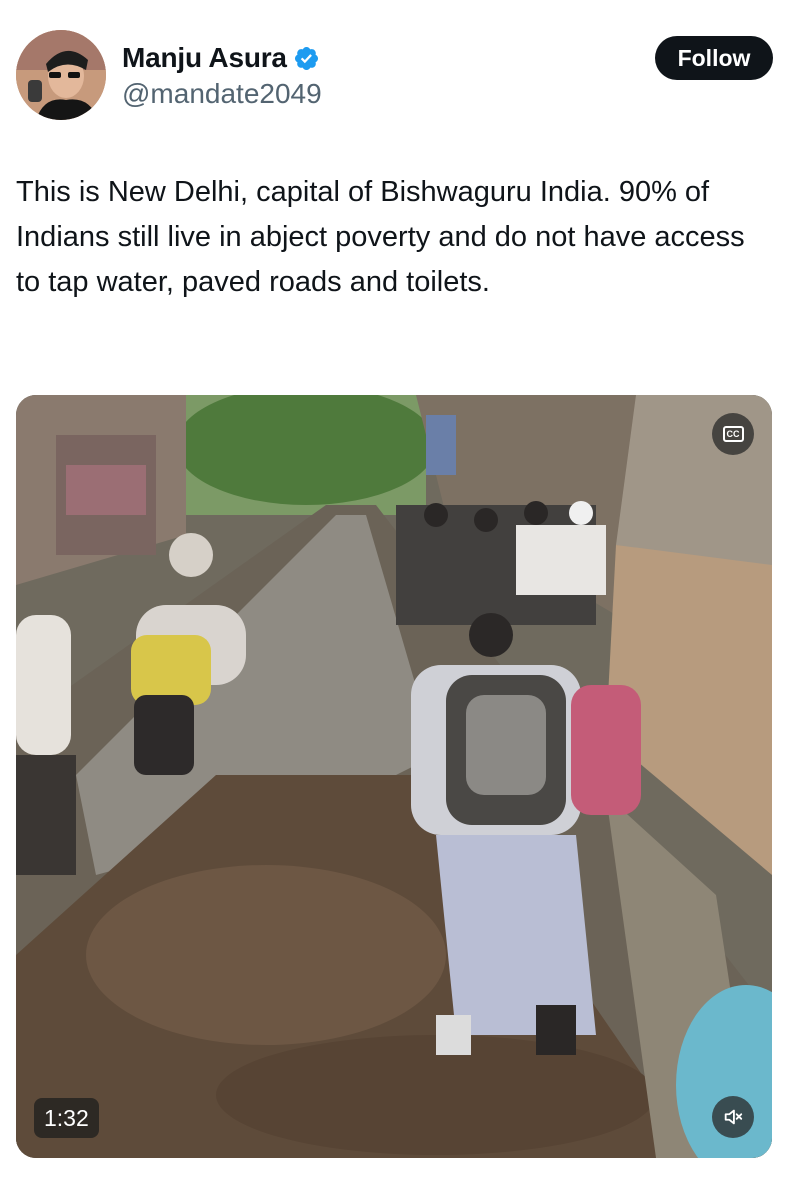 The height and width of the screenshot is (1200, 789). I want to click on verified-badge-icon, so click(306, 58).